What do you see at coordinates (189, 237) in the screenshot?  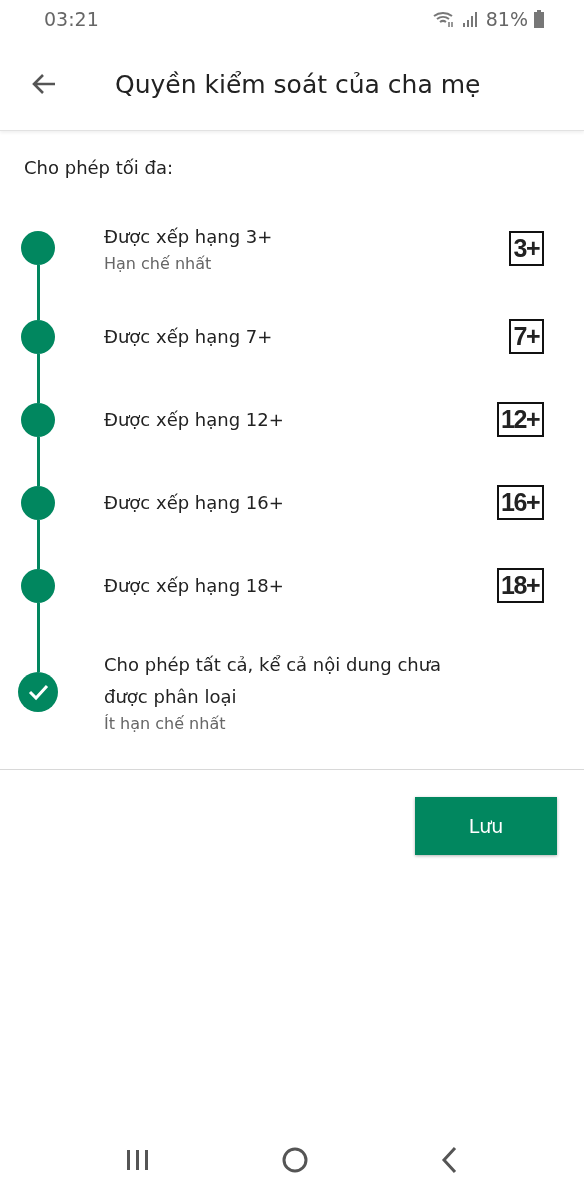 I see `rating-label: Được xếp hạng 3+` at bounding box center [189, 237].